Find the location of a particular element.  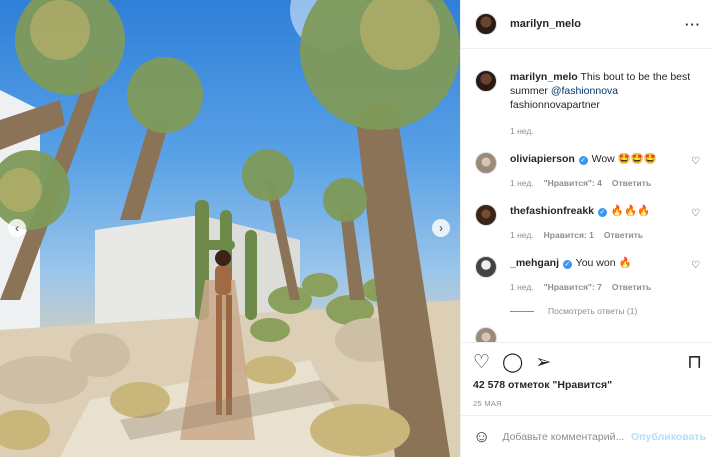

comment-likes: Нравится: 1 is located at coordinates (569, 235).